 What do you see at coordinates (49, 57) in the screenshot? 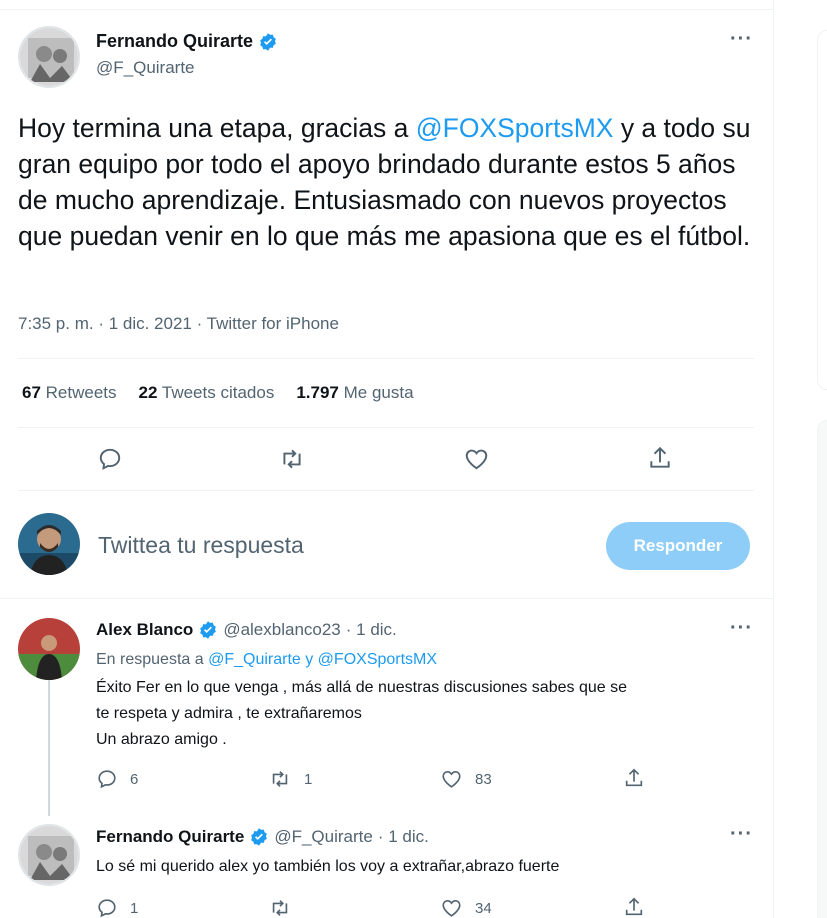
I see `author-avatar` at bounding box center [49, 57].